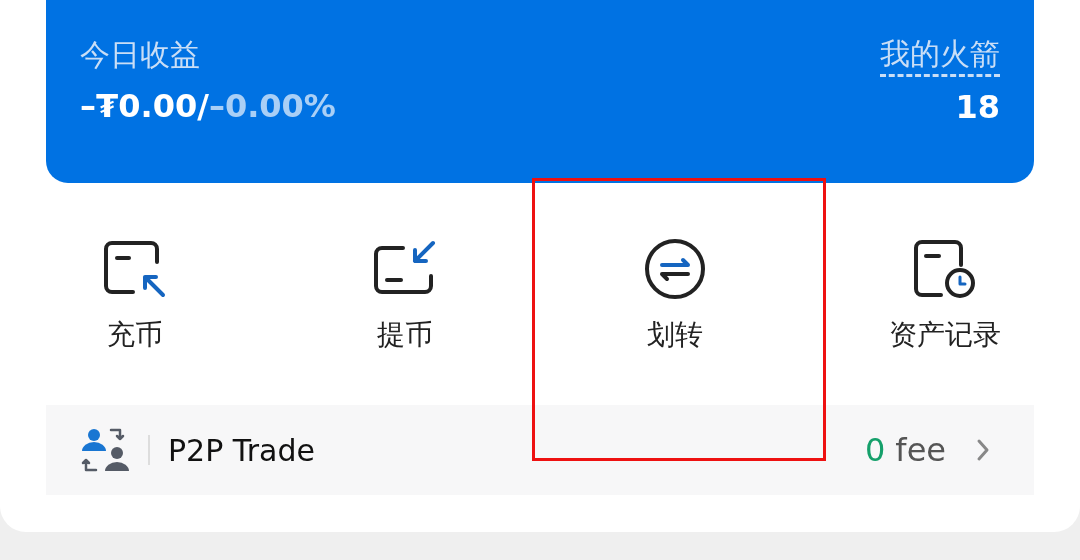  Describe the element at coordinates (144, 106) in the screenshot. I see `earnings-amount: –₮0.00/` at that location.